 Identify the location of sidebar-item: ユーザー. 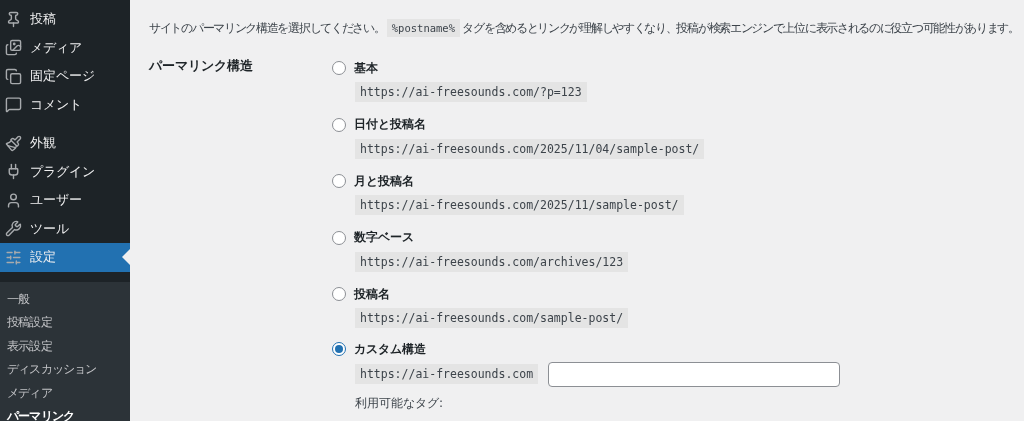
(65, 200).